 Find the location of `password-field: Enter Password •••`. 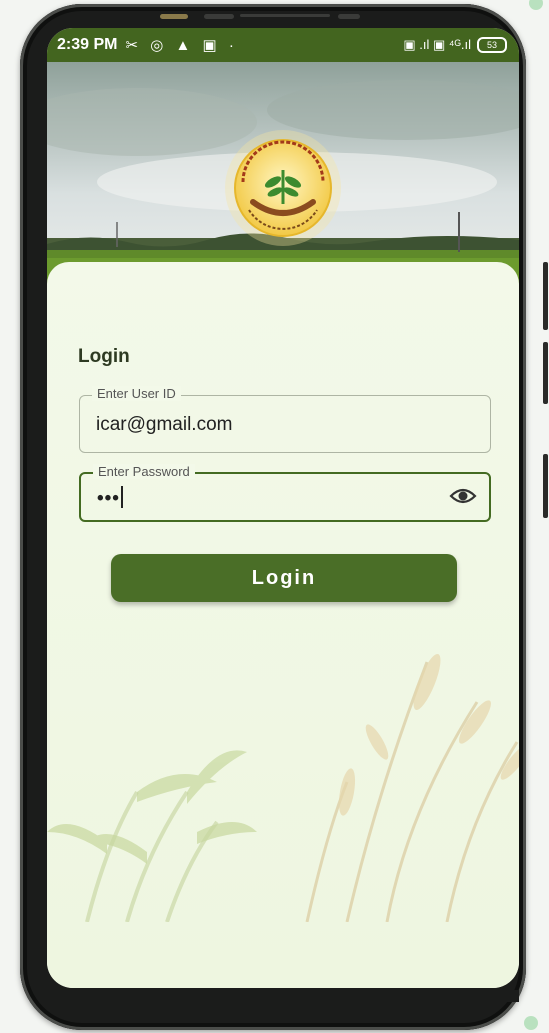

password-field: Enter Password ••• is located at coordinates (285, 493).